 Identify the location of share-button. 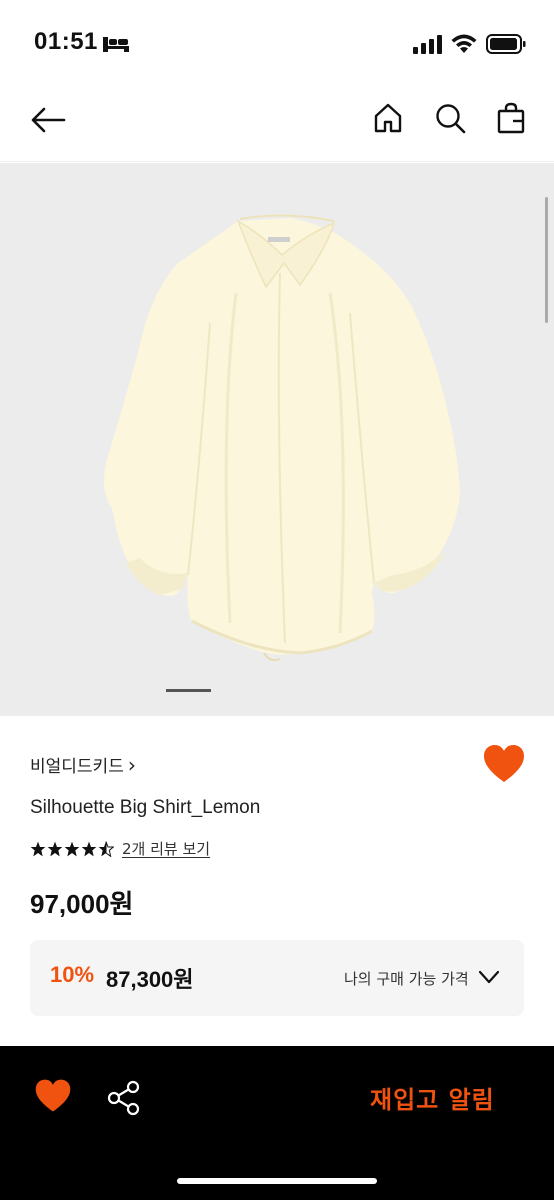
(124, 1098).